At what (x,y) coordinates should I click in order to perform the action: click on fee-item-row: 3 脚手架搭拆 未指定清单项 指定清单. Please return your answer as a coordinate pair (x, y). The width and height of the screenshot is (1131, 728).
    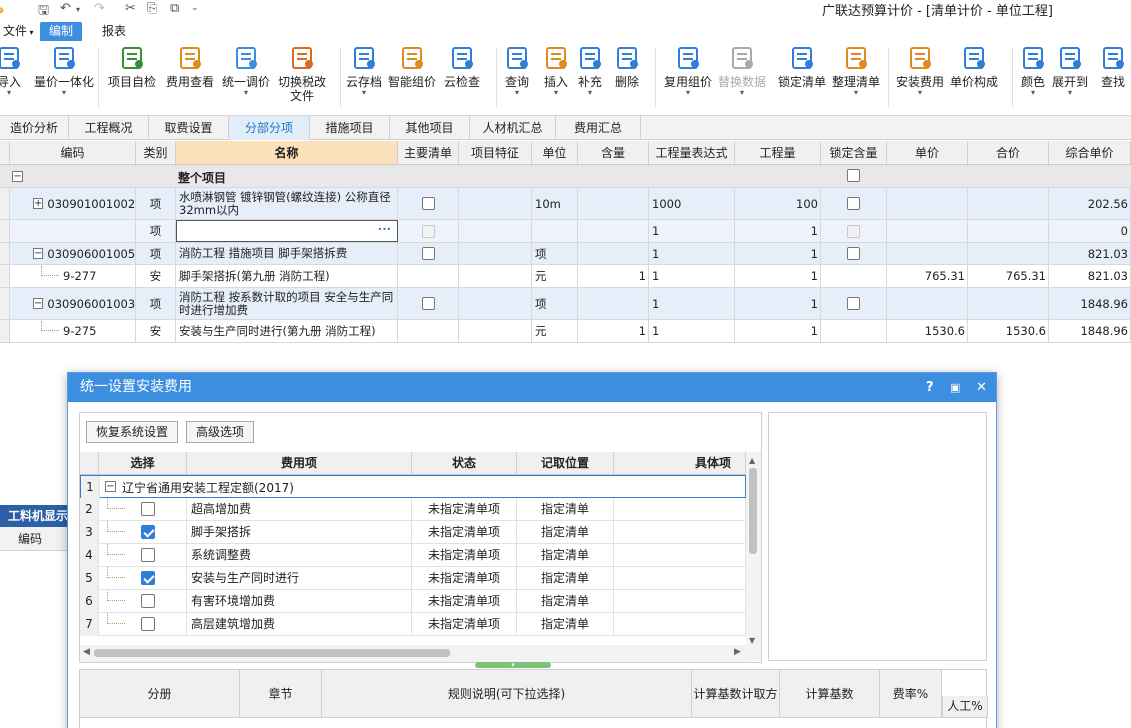
    Looking at the image, I should click on (413, 532).